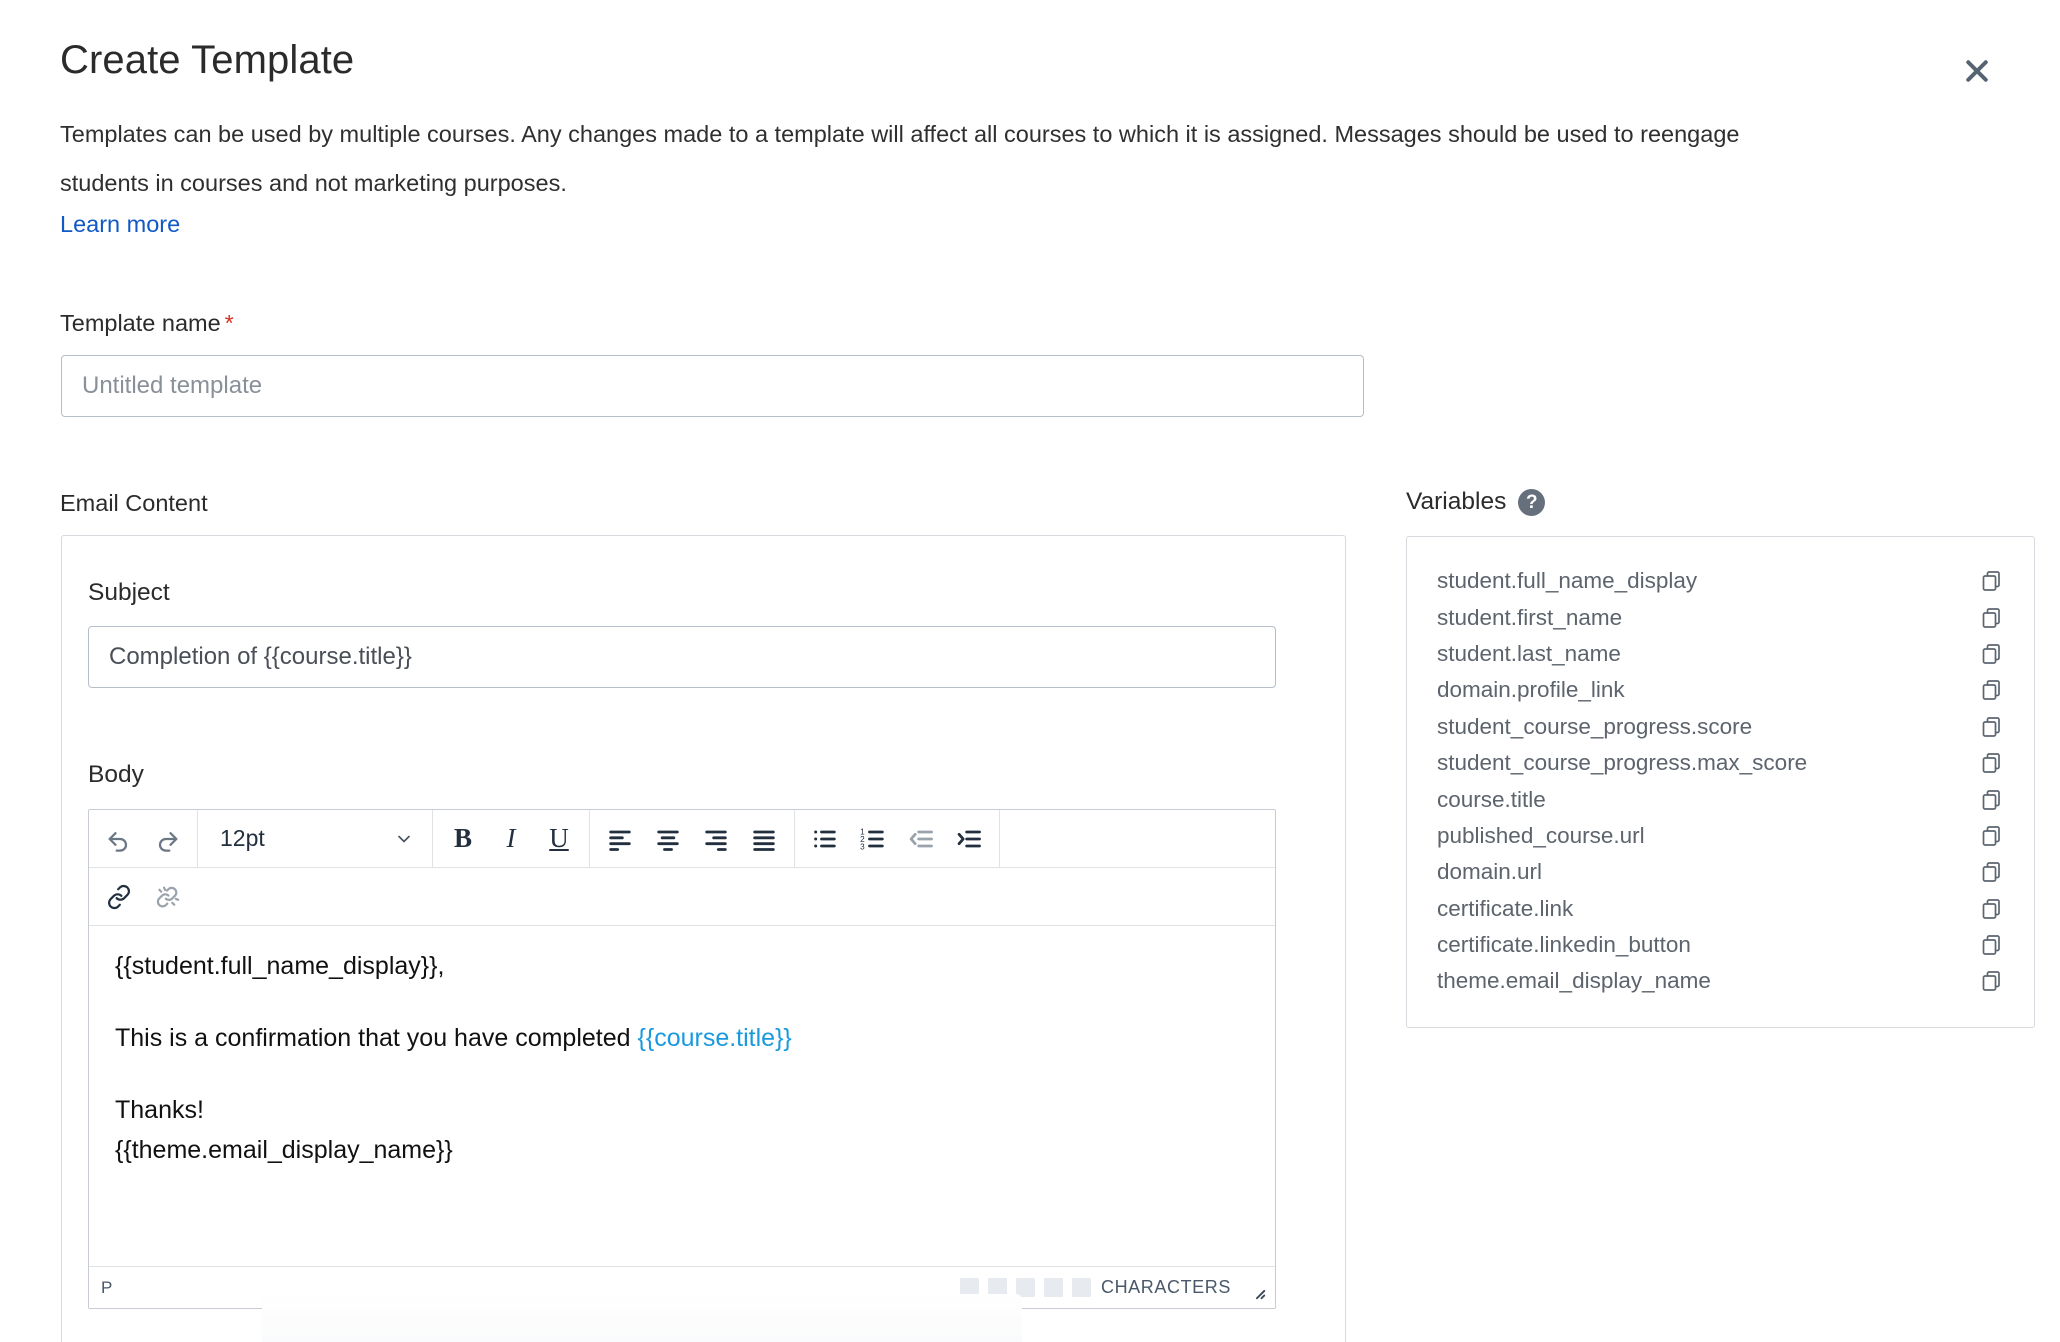 The image size is (2060, 1342). What do you see at coordinates (116, 774) in the screenshot?
I see `body-label: Body` at bounding box center [116, 774].